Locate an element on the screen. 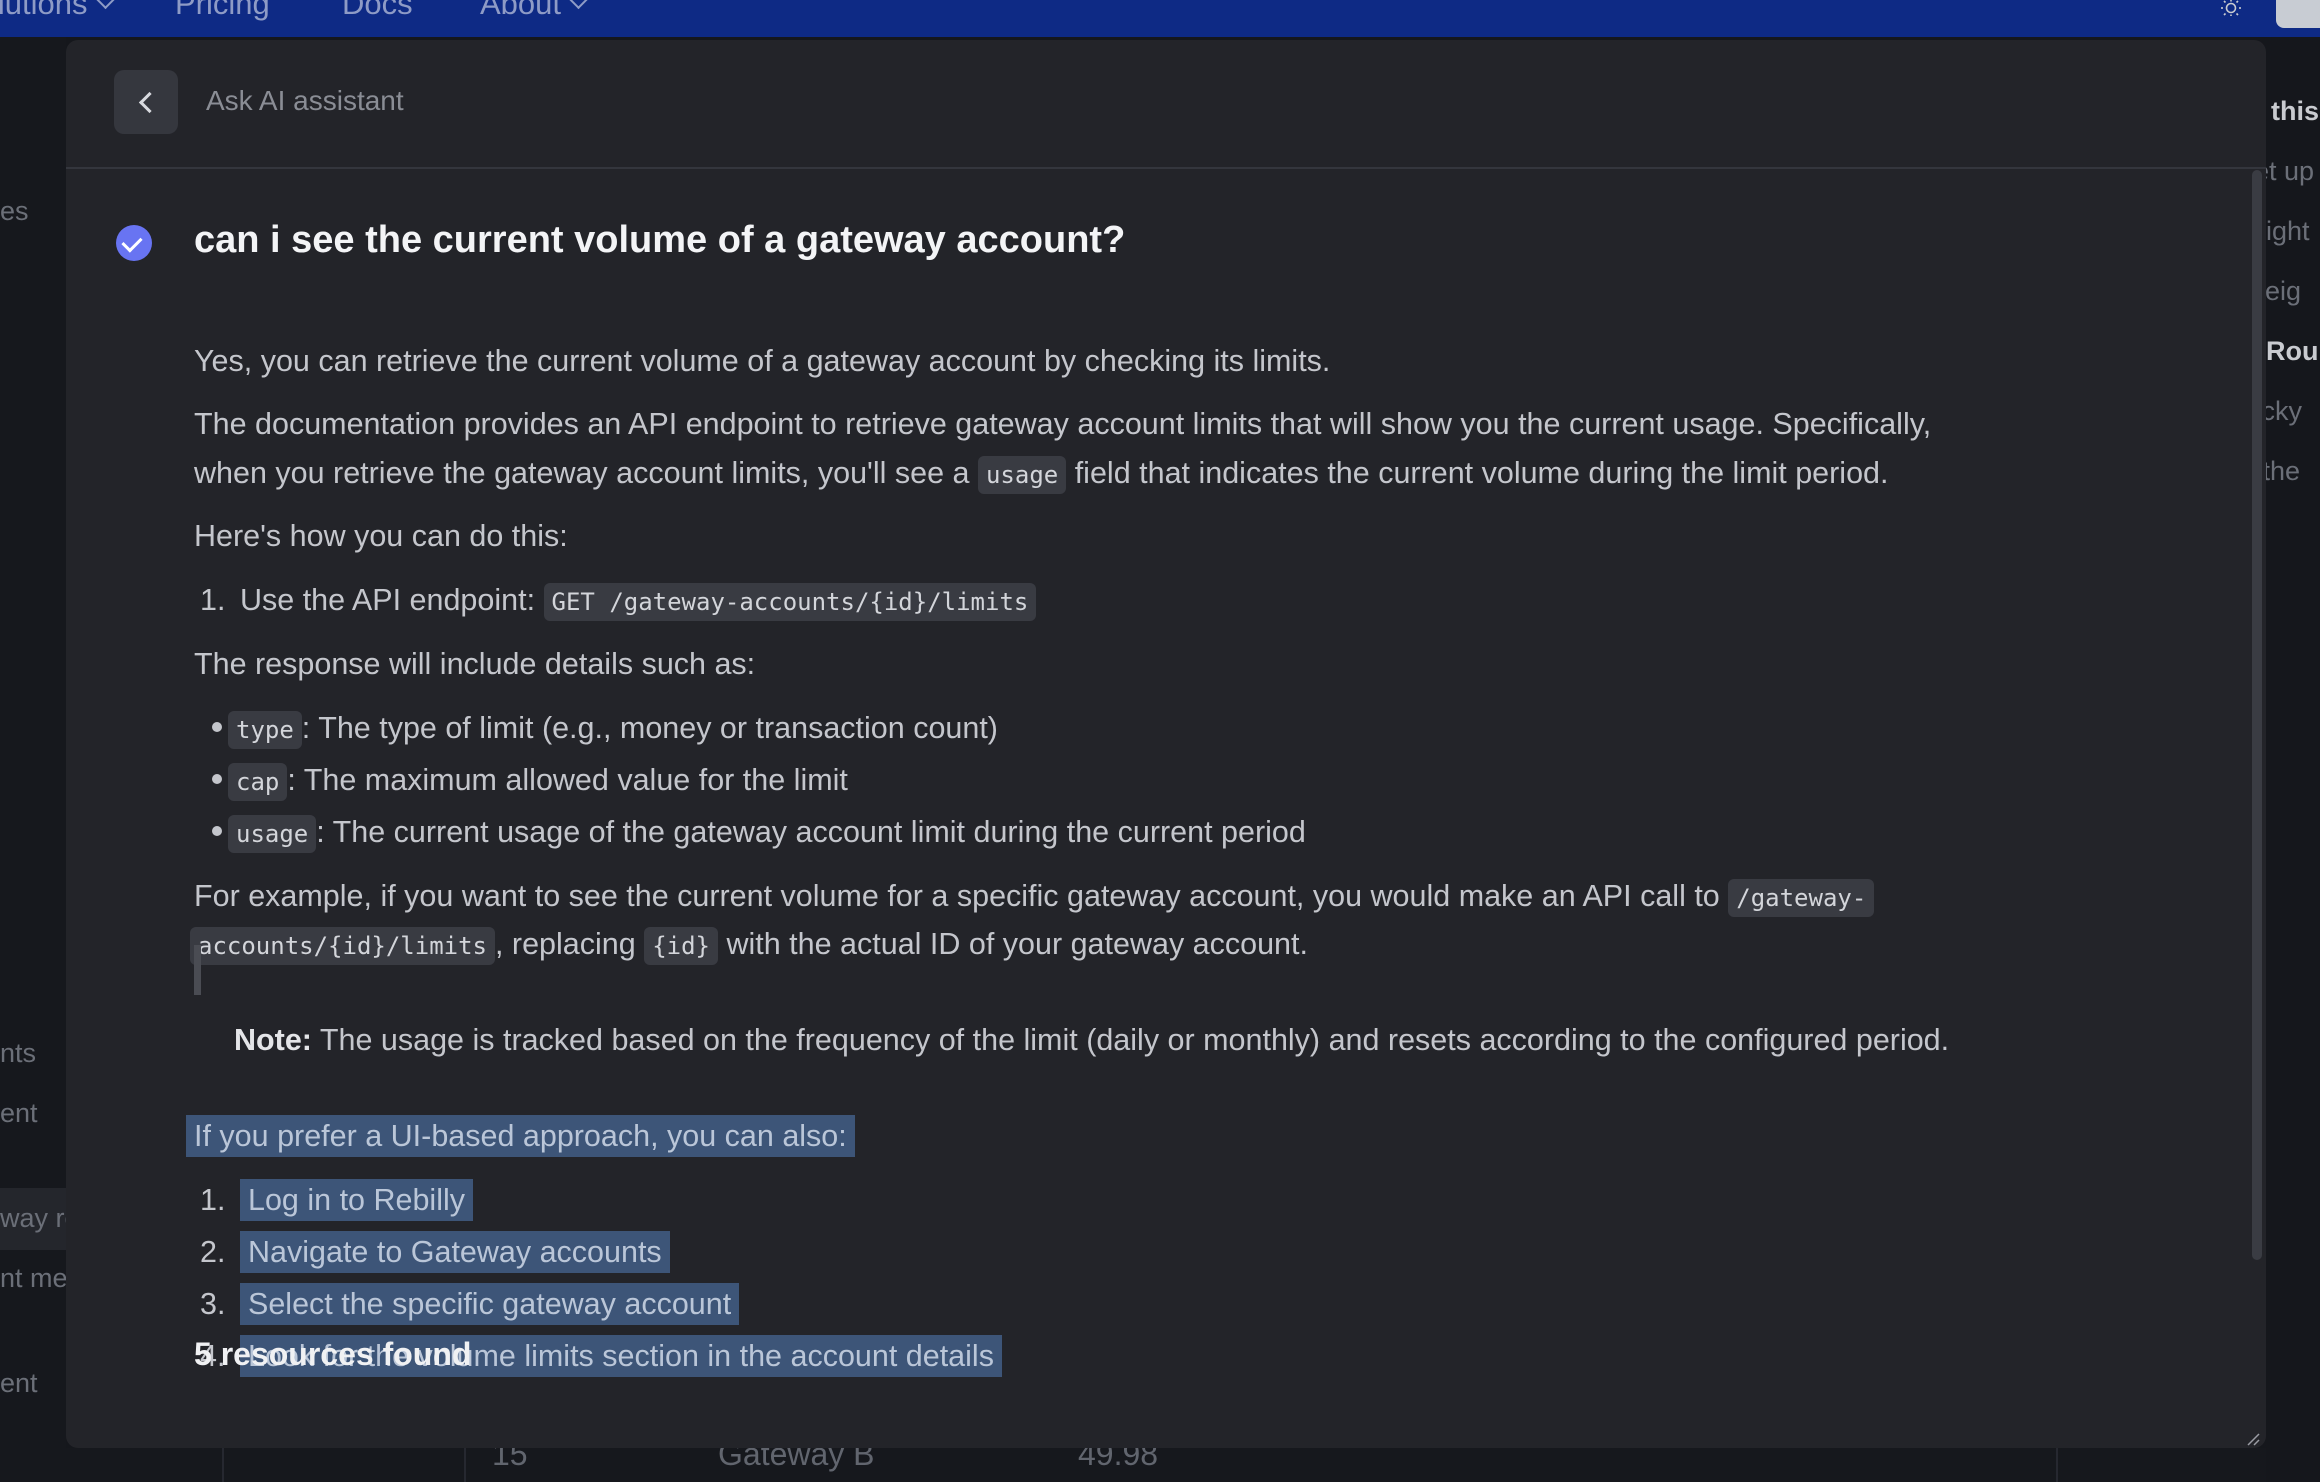 The height and width of the screenshot is (1482, 2320). nav-pricing: Pricing is located at coordinates (222, 11).